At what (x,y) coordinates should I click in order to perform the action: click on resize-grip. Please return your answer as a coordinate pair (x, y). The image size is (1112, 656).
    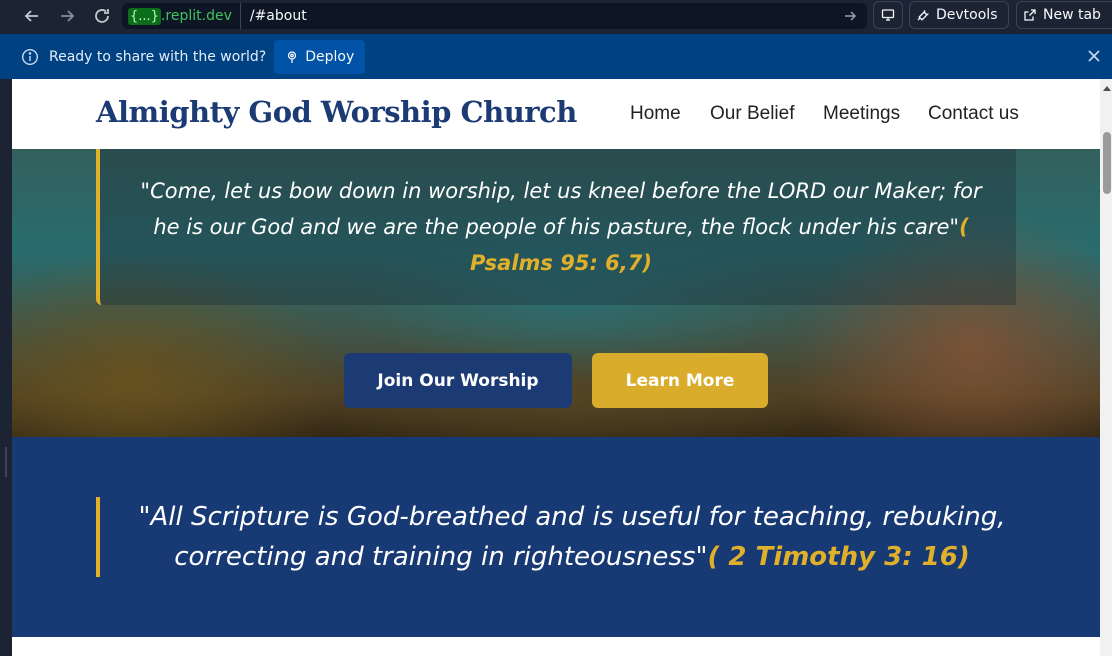
    Looking at the image, I should click on (6, 462).